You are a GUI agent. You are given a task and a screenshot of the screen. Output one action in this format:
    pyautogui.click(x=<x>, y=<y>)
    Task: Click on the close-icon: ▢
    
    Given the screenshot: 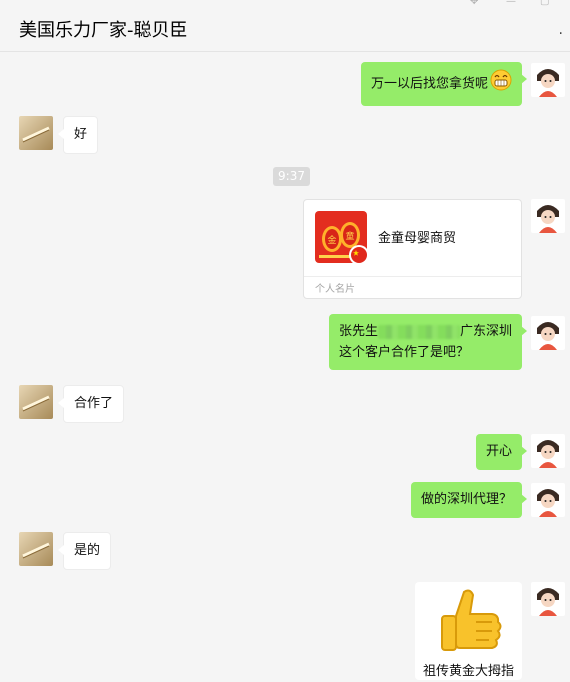 What is the action you would take?
    pyautogui.click(x=544, y=3)
    